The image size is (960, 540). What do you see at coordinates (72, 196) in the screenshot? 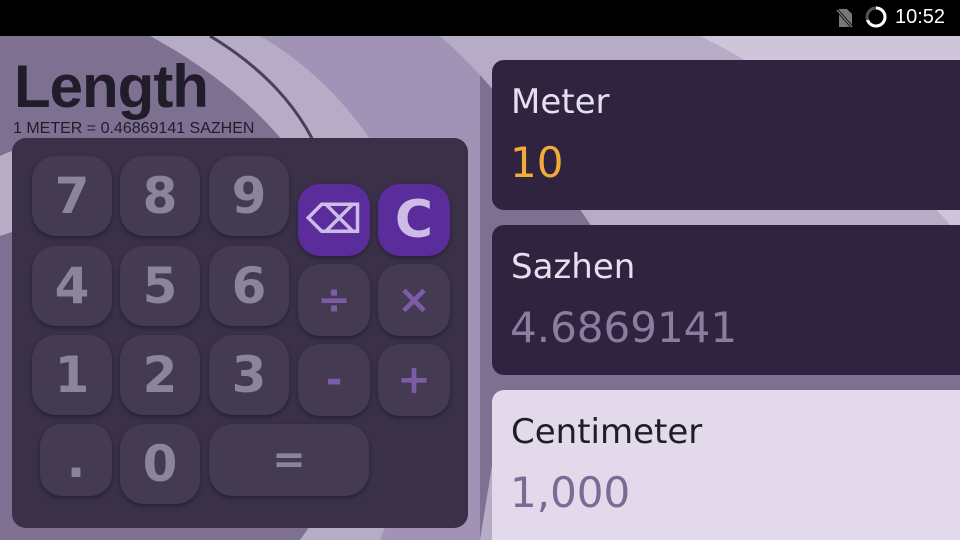
I see `key-7: 7` at bounding box center [72, 196].